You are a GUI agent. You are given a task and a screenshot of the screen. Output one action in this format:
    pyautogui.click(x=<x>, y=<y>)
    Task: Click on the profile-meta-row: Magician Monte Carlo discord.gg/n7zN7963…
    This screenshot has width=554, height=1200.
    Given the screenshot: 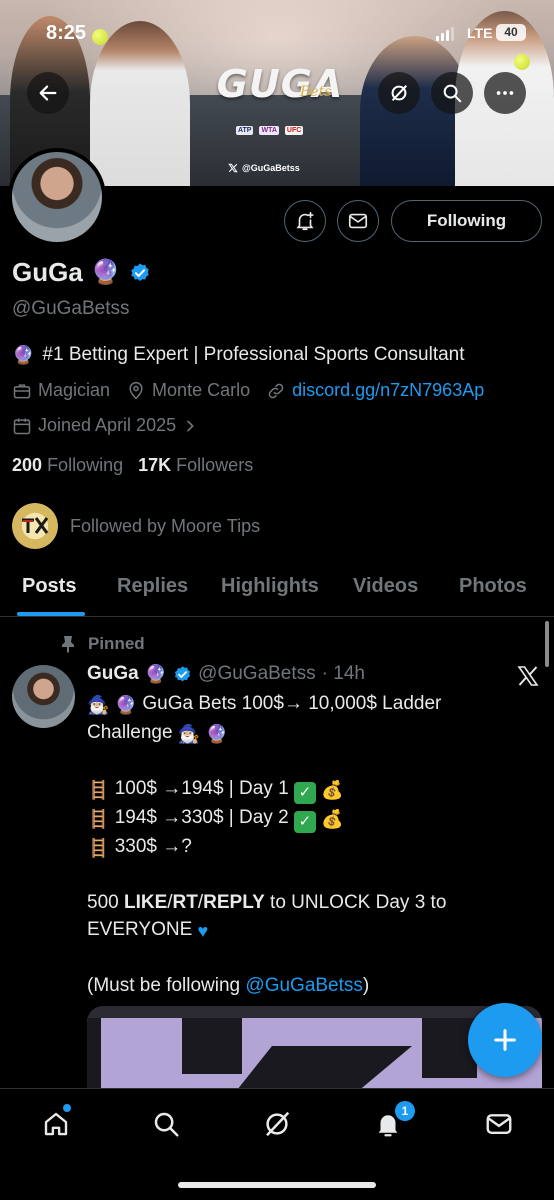 What is the action you would take?
    pyautogui.click(x=248, y=390)
    